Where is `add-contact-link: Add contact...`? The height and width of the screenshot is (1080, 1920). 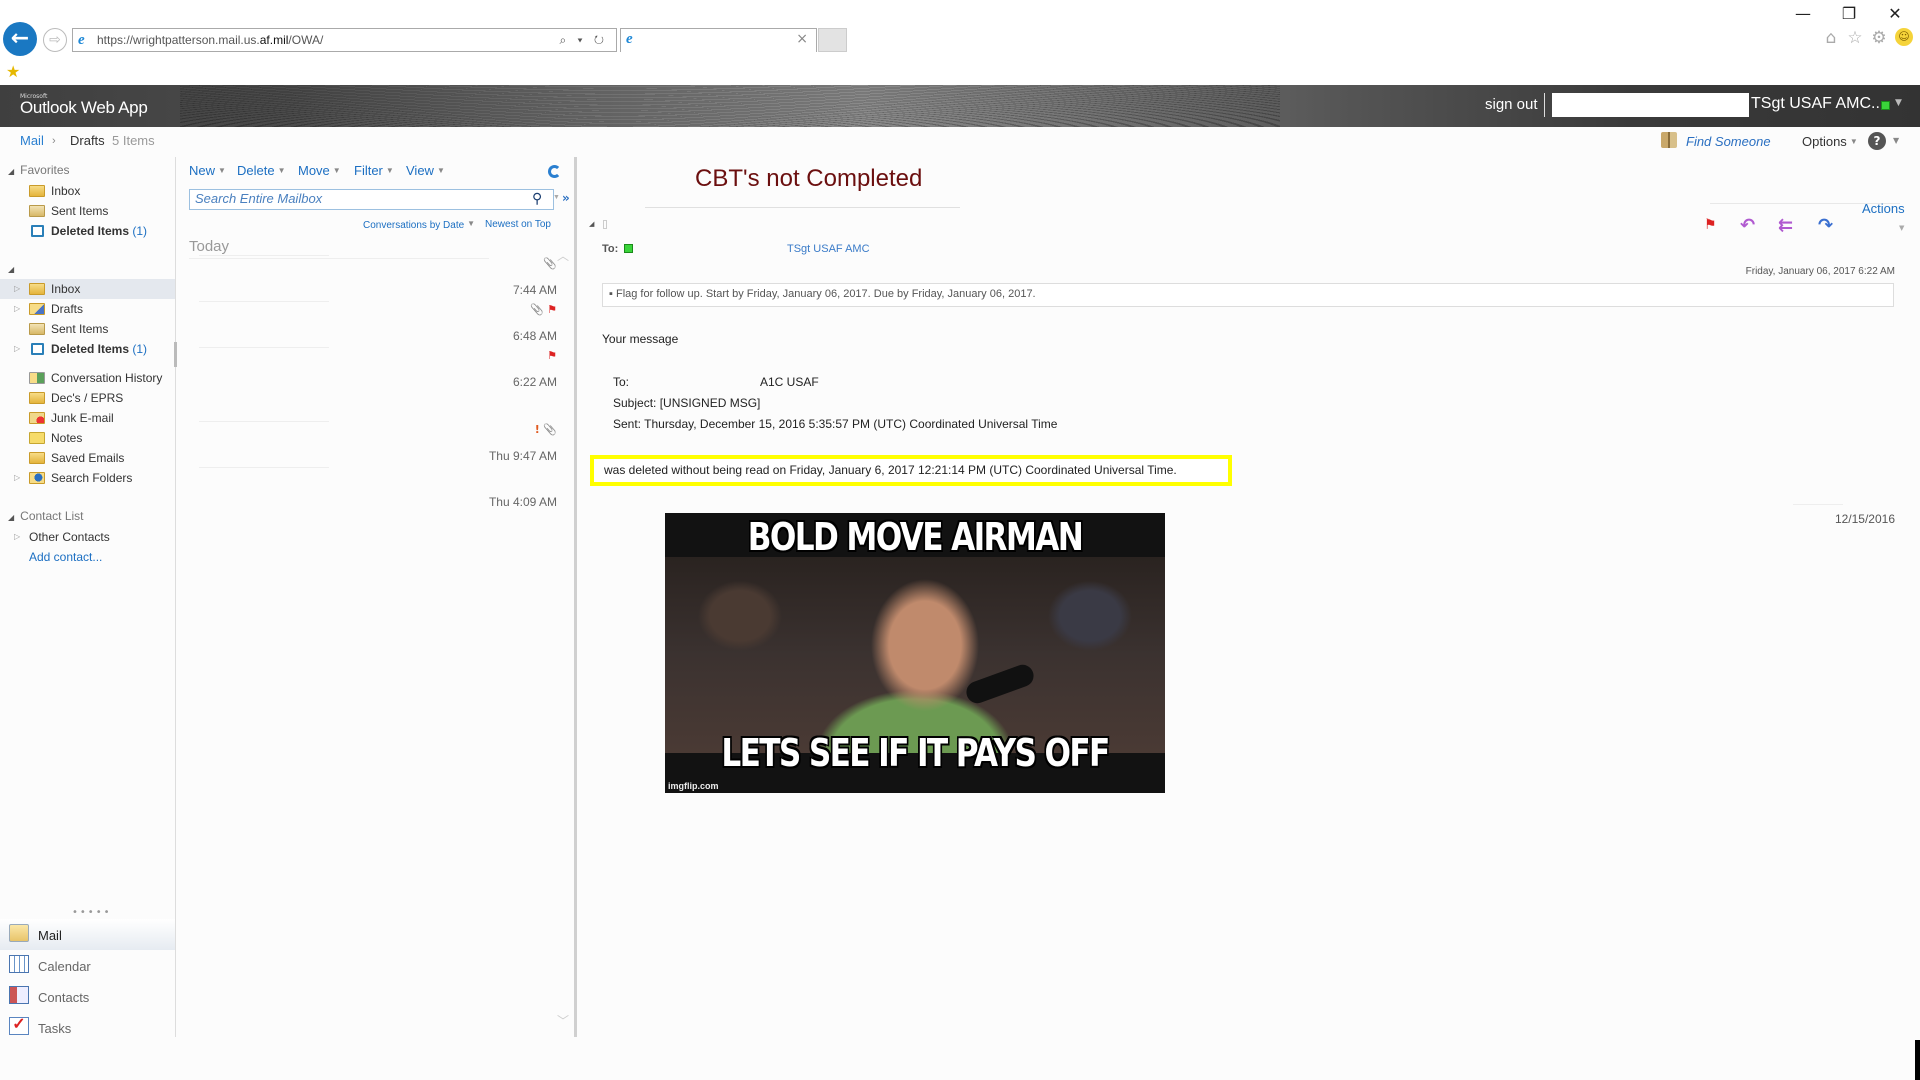 add-contact-link: Add contact... is located at coordinates (65, 557).